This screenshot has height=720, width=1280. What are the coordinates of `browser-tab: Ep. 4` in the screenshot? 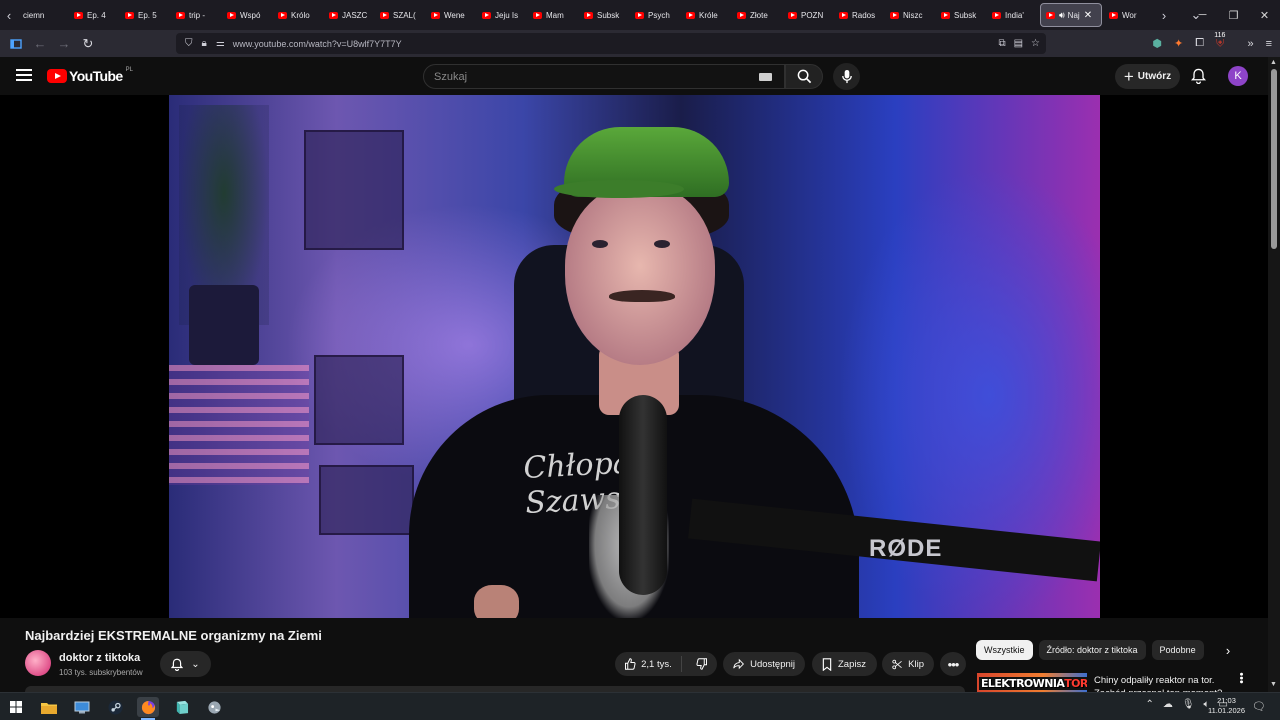 It's located at (94, 15).